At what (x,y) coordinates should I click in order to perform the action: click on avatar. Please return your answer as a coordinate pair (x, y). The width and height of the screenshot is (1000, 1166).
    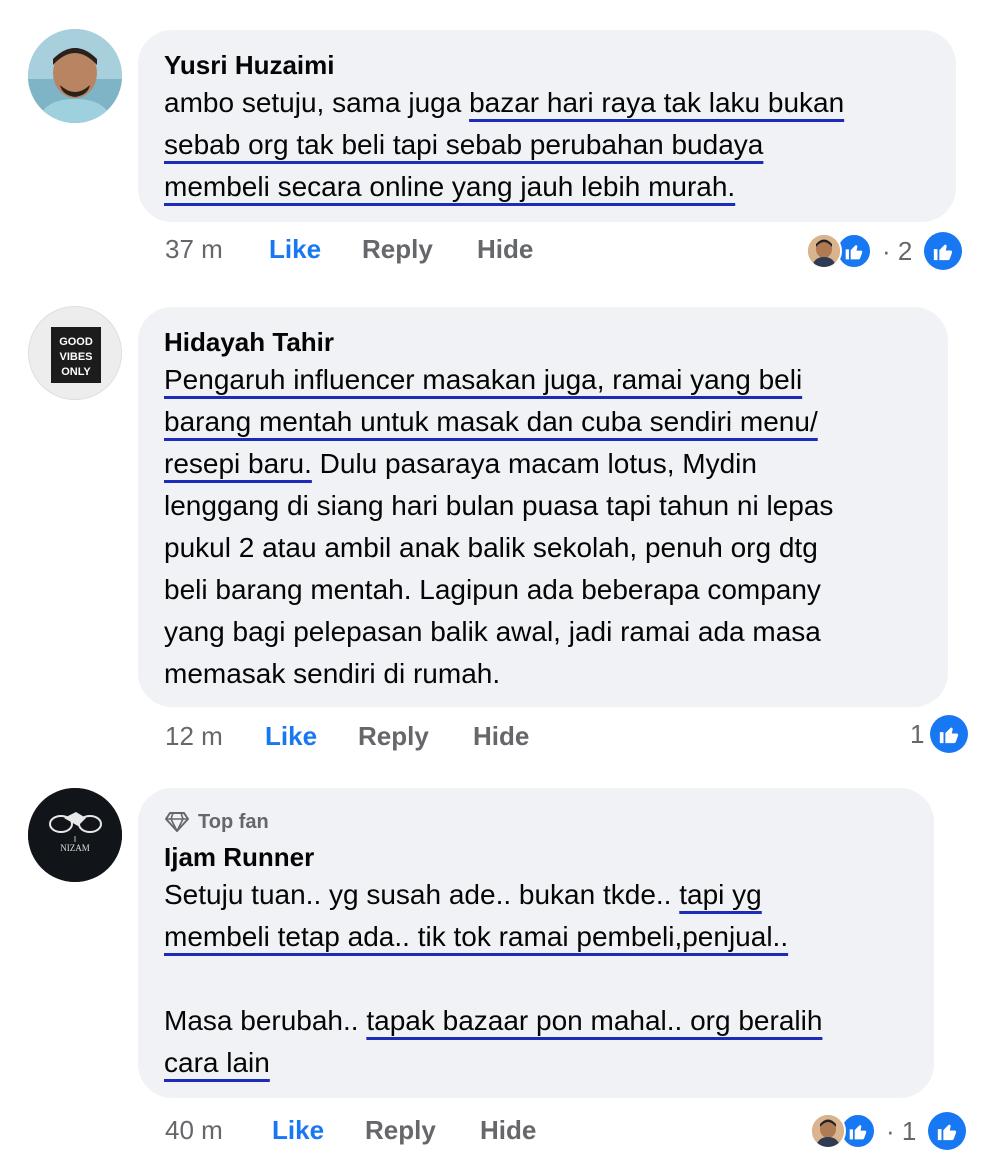
    Looking at the image, I should click on (75, 76).